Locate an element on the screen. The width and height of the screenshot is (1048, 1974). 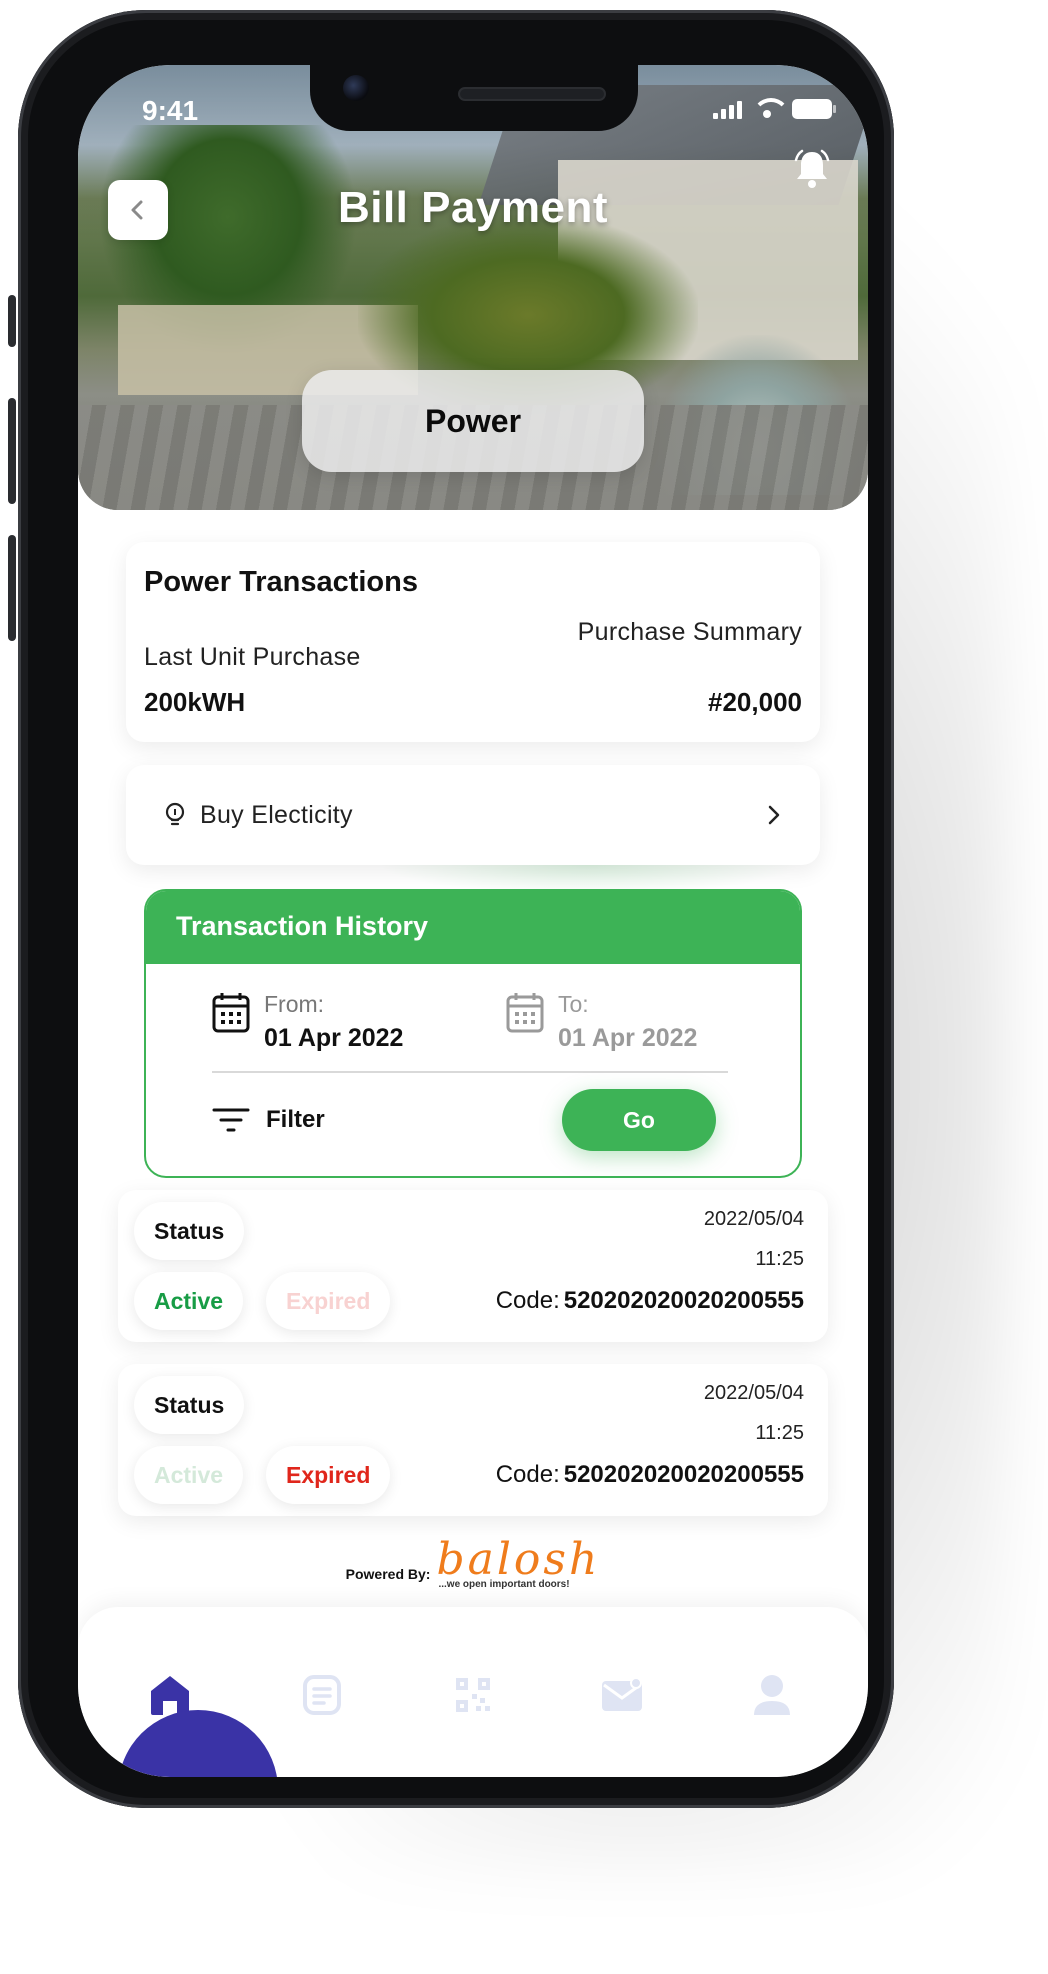
page-title: Bill Payment is located at coordinates (473, 207).